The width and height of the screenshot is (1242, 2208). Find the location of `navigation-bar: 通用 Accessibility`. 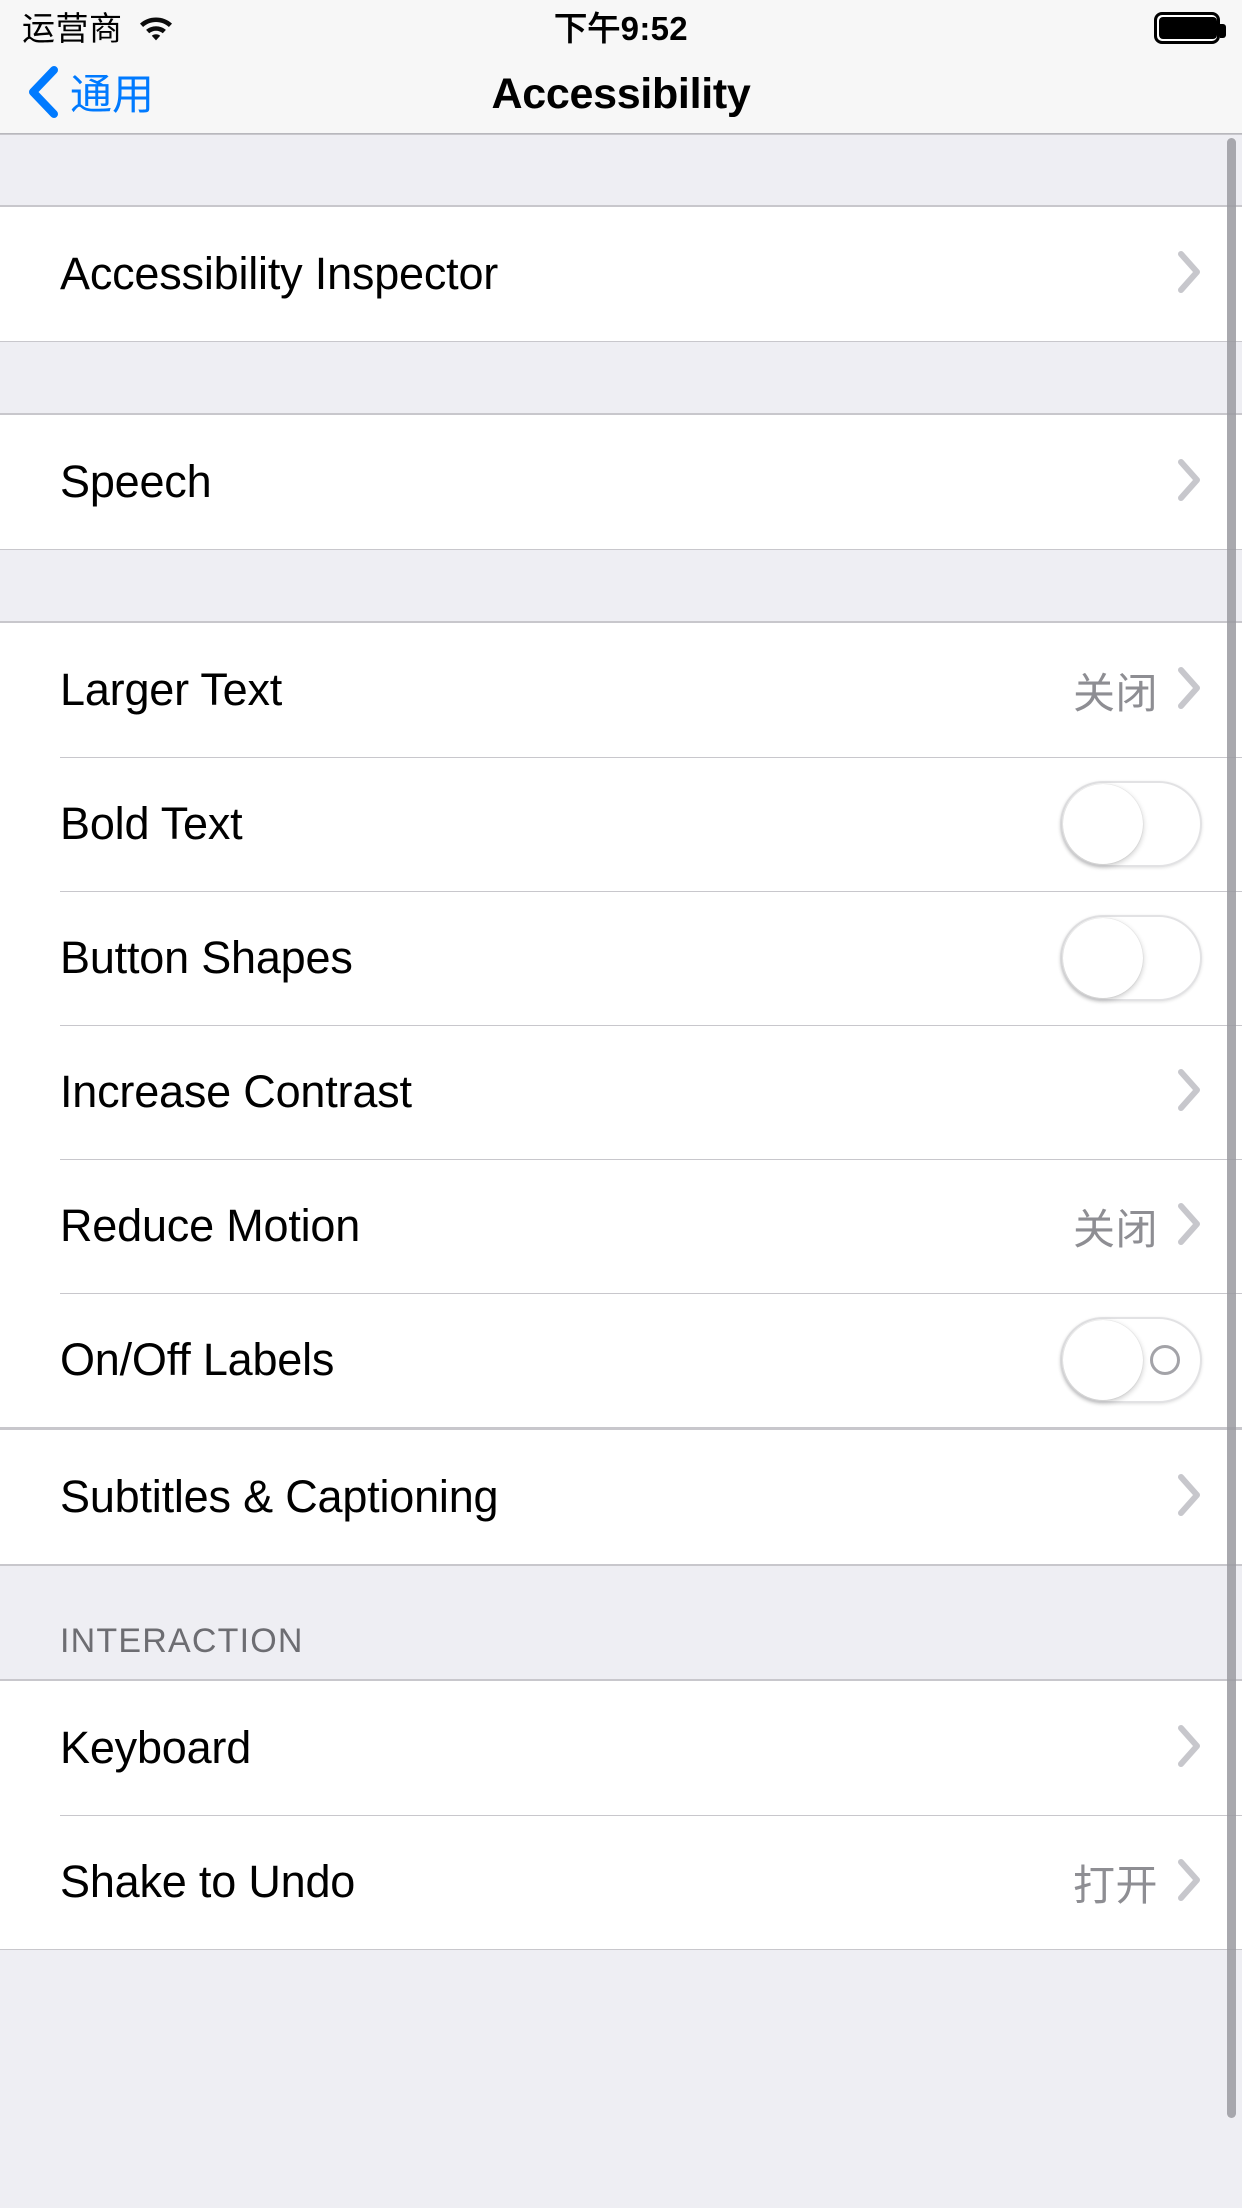

navigation-bar: 通用 Accessibility is located at coordinates (621, 95).